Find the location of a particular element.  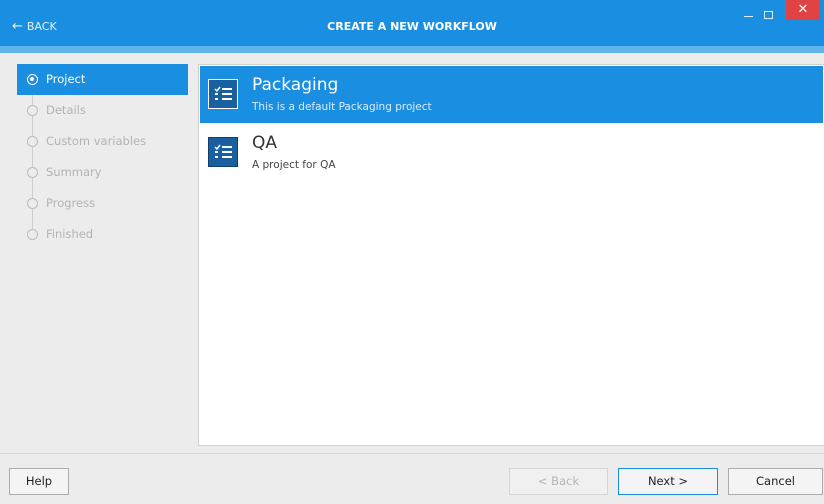

step-details: Details is located at coordinates (102, 110).